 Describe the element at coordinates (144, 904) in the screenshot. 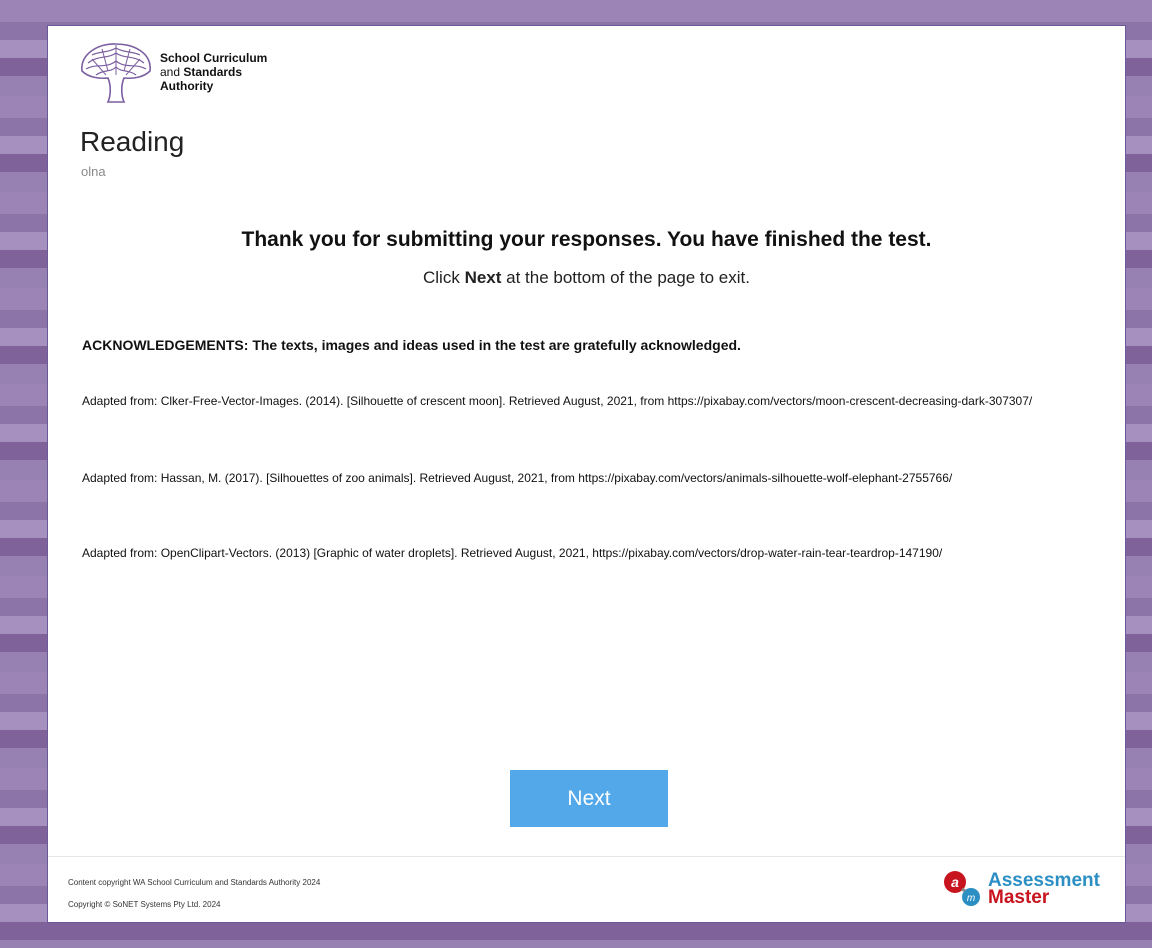

I see `sonet-copyright: Copyright © SoNET Systems Pty Ltd. 2024` at that location.